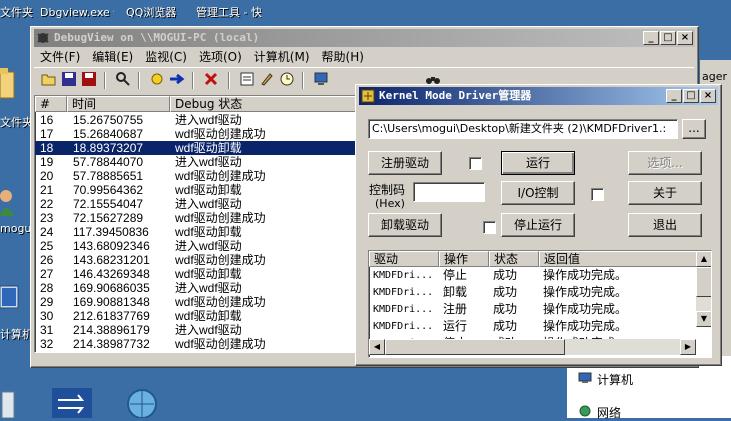 The image size is (731, 421). I want to click on log-row: 31 214.38896179 进入wdf驱动, so click(196, 330).